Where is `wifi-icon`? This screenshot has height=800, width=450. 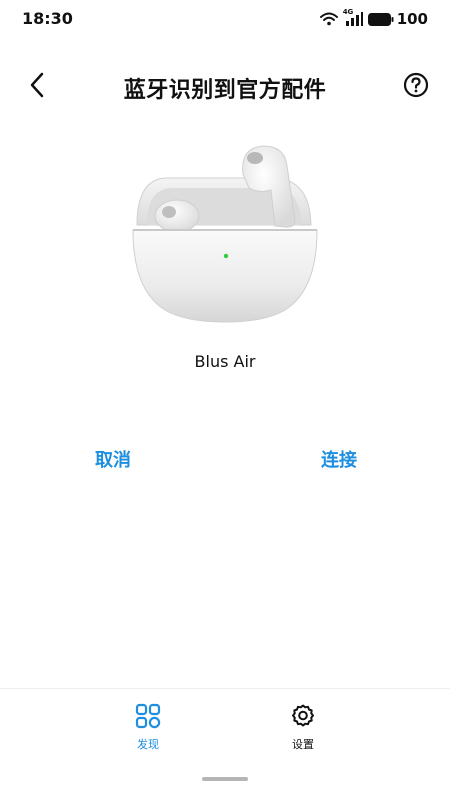
wifi-icon is located at coordinates (328, 19).